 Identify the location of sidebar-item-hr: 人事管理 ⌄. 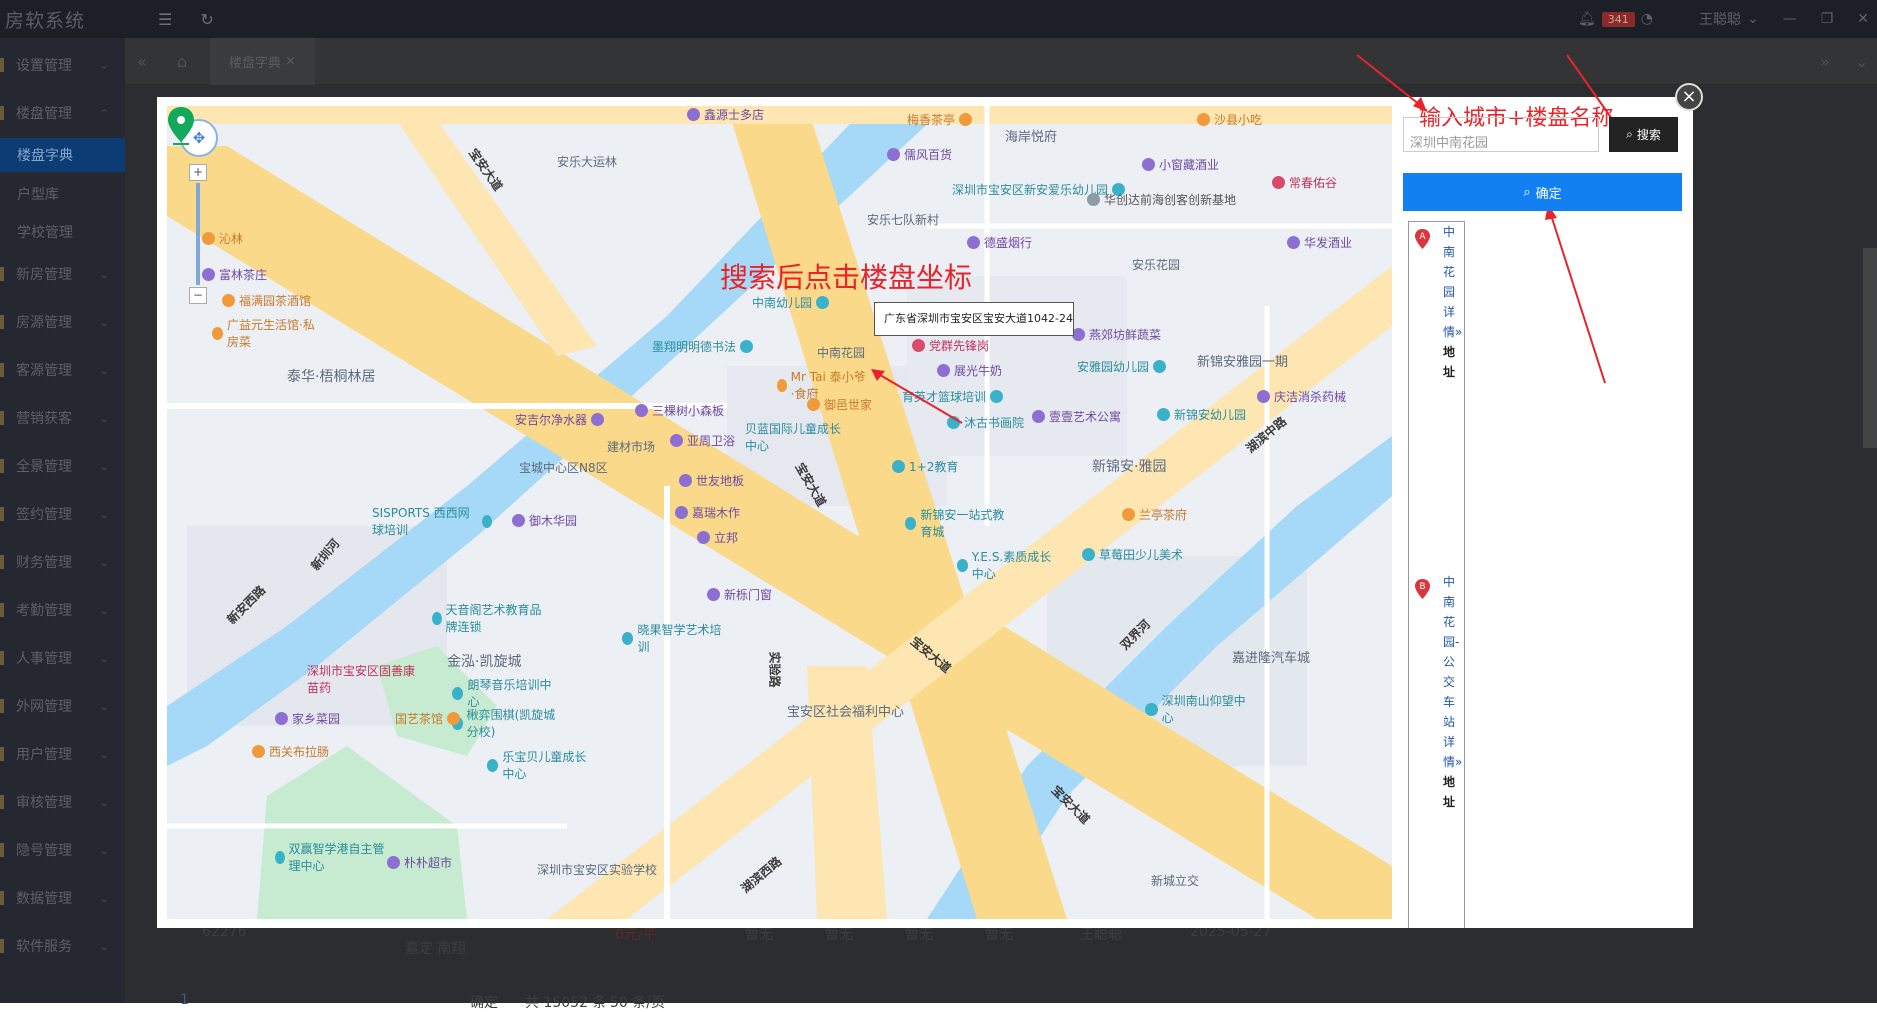
(62, 658).